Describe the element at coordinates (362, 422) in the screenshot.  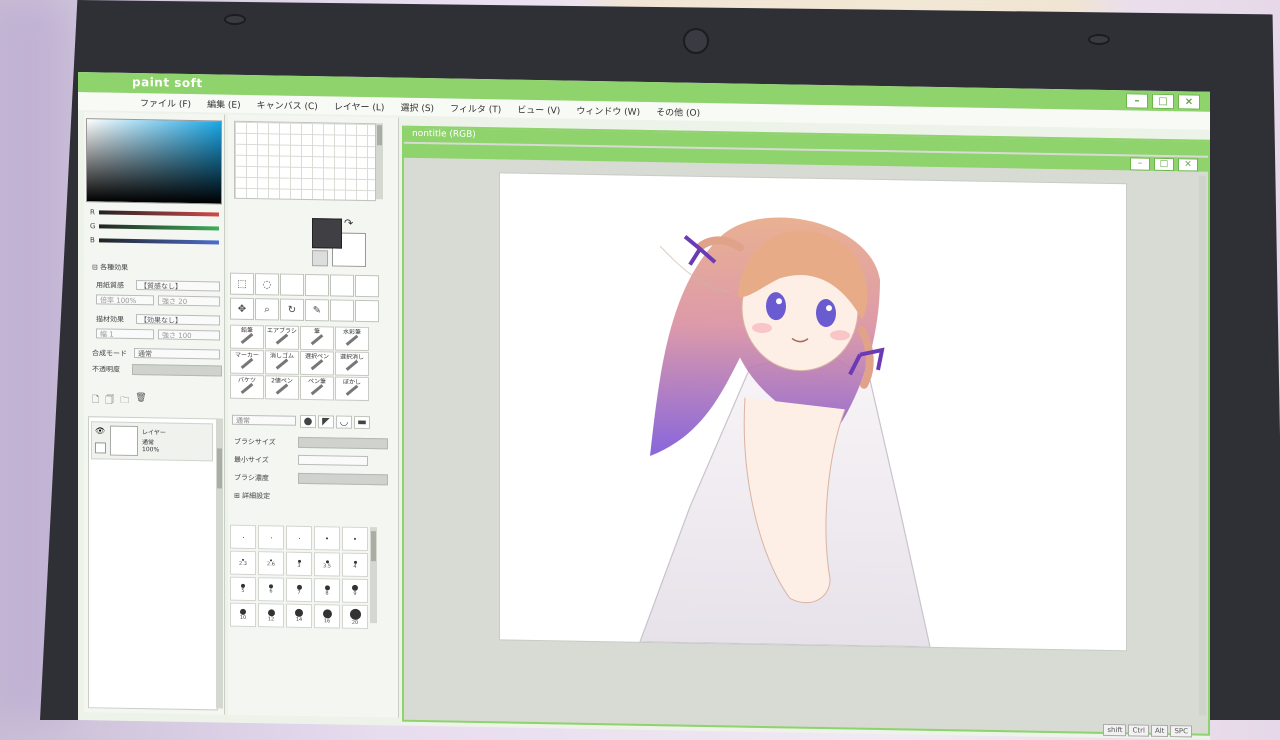
I see `shape-rect-icon: ▬` at that location.